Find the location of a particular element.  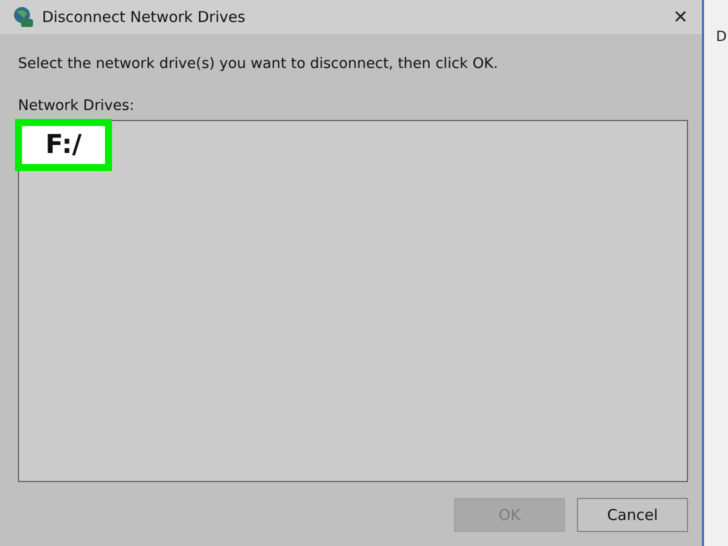

window-title: Disconnect Network Drives is located at coordinates (144, 17).